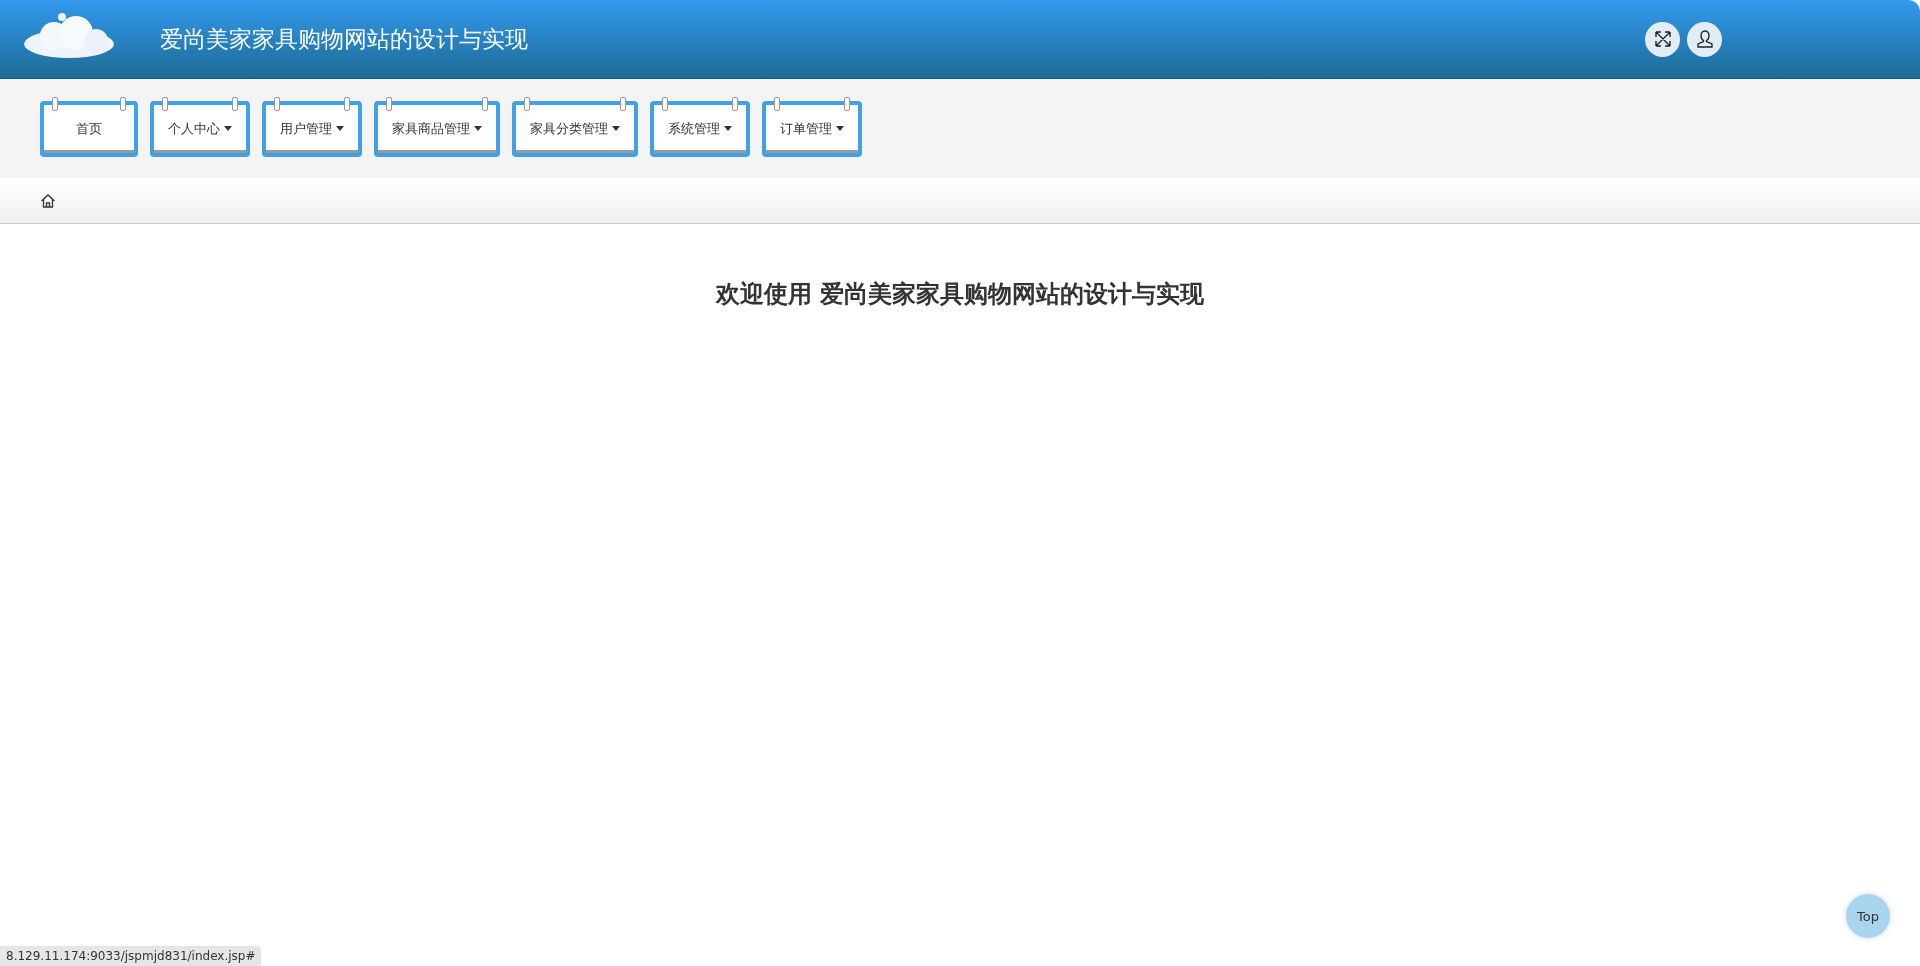  I want to click on back-to-top-button: Top, so click(1868, 916).